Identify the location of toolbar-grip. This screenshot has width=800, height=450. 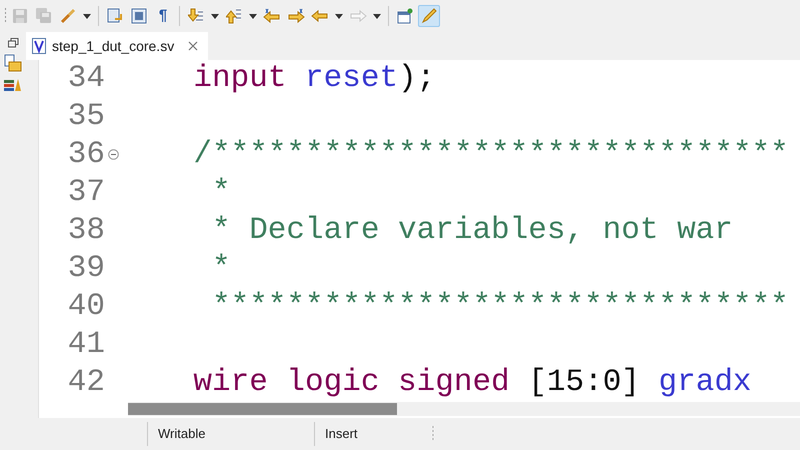
(5, 16).